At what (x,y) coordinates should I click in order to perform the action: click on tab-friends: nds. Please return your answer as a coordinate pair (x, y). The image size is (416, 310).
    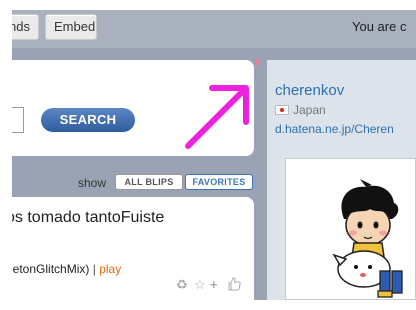
    Looking at the image, I should click on (25, 27).